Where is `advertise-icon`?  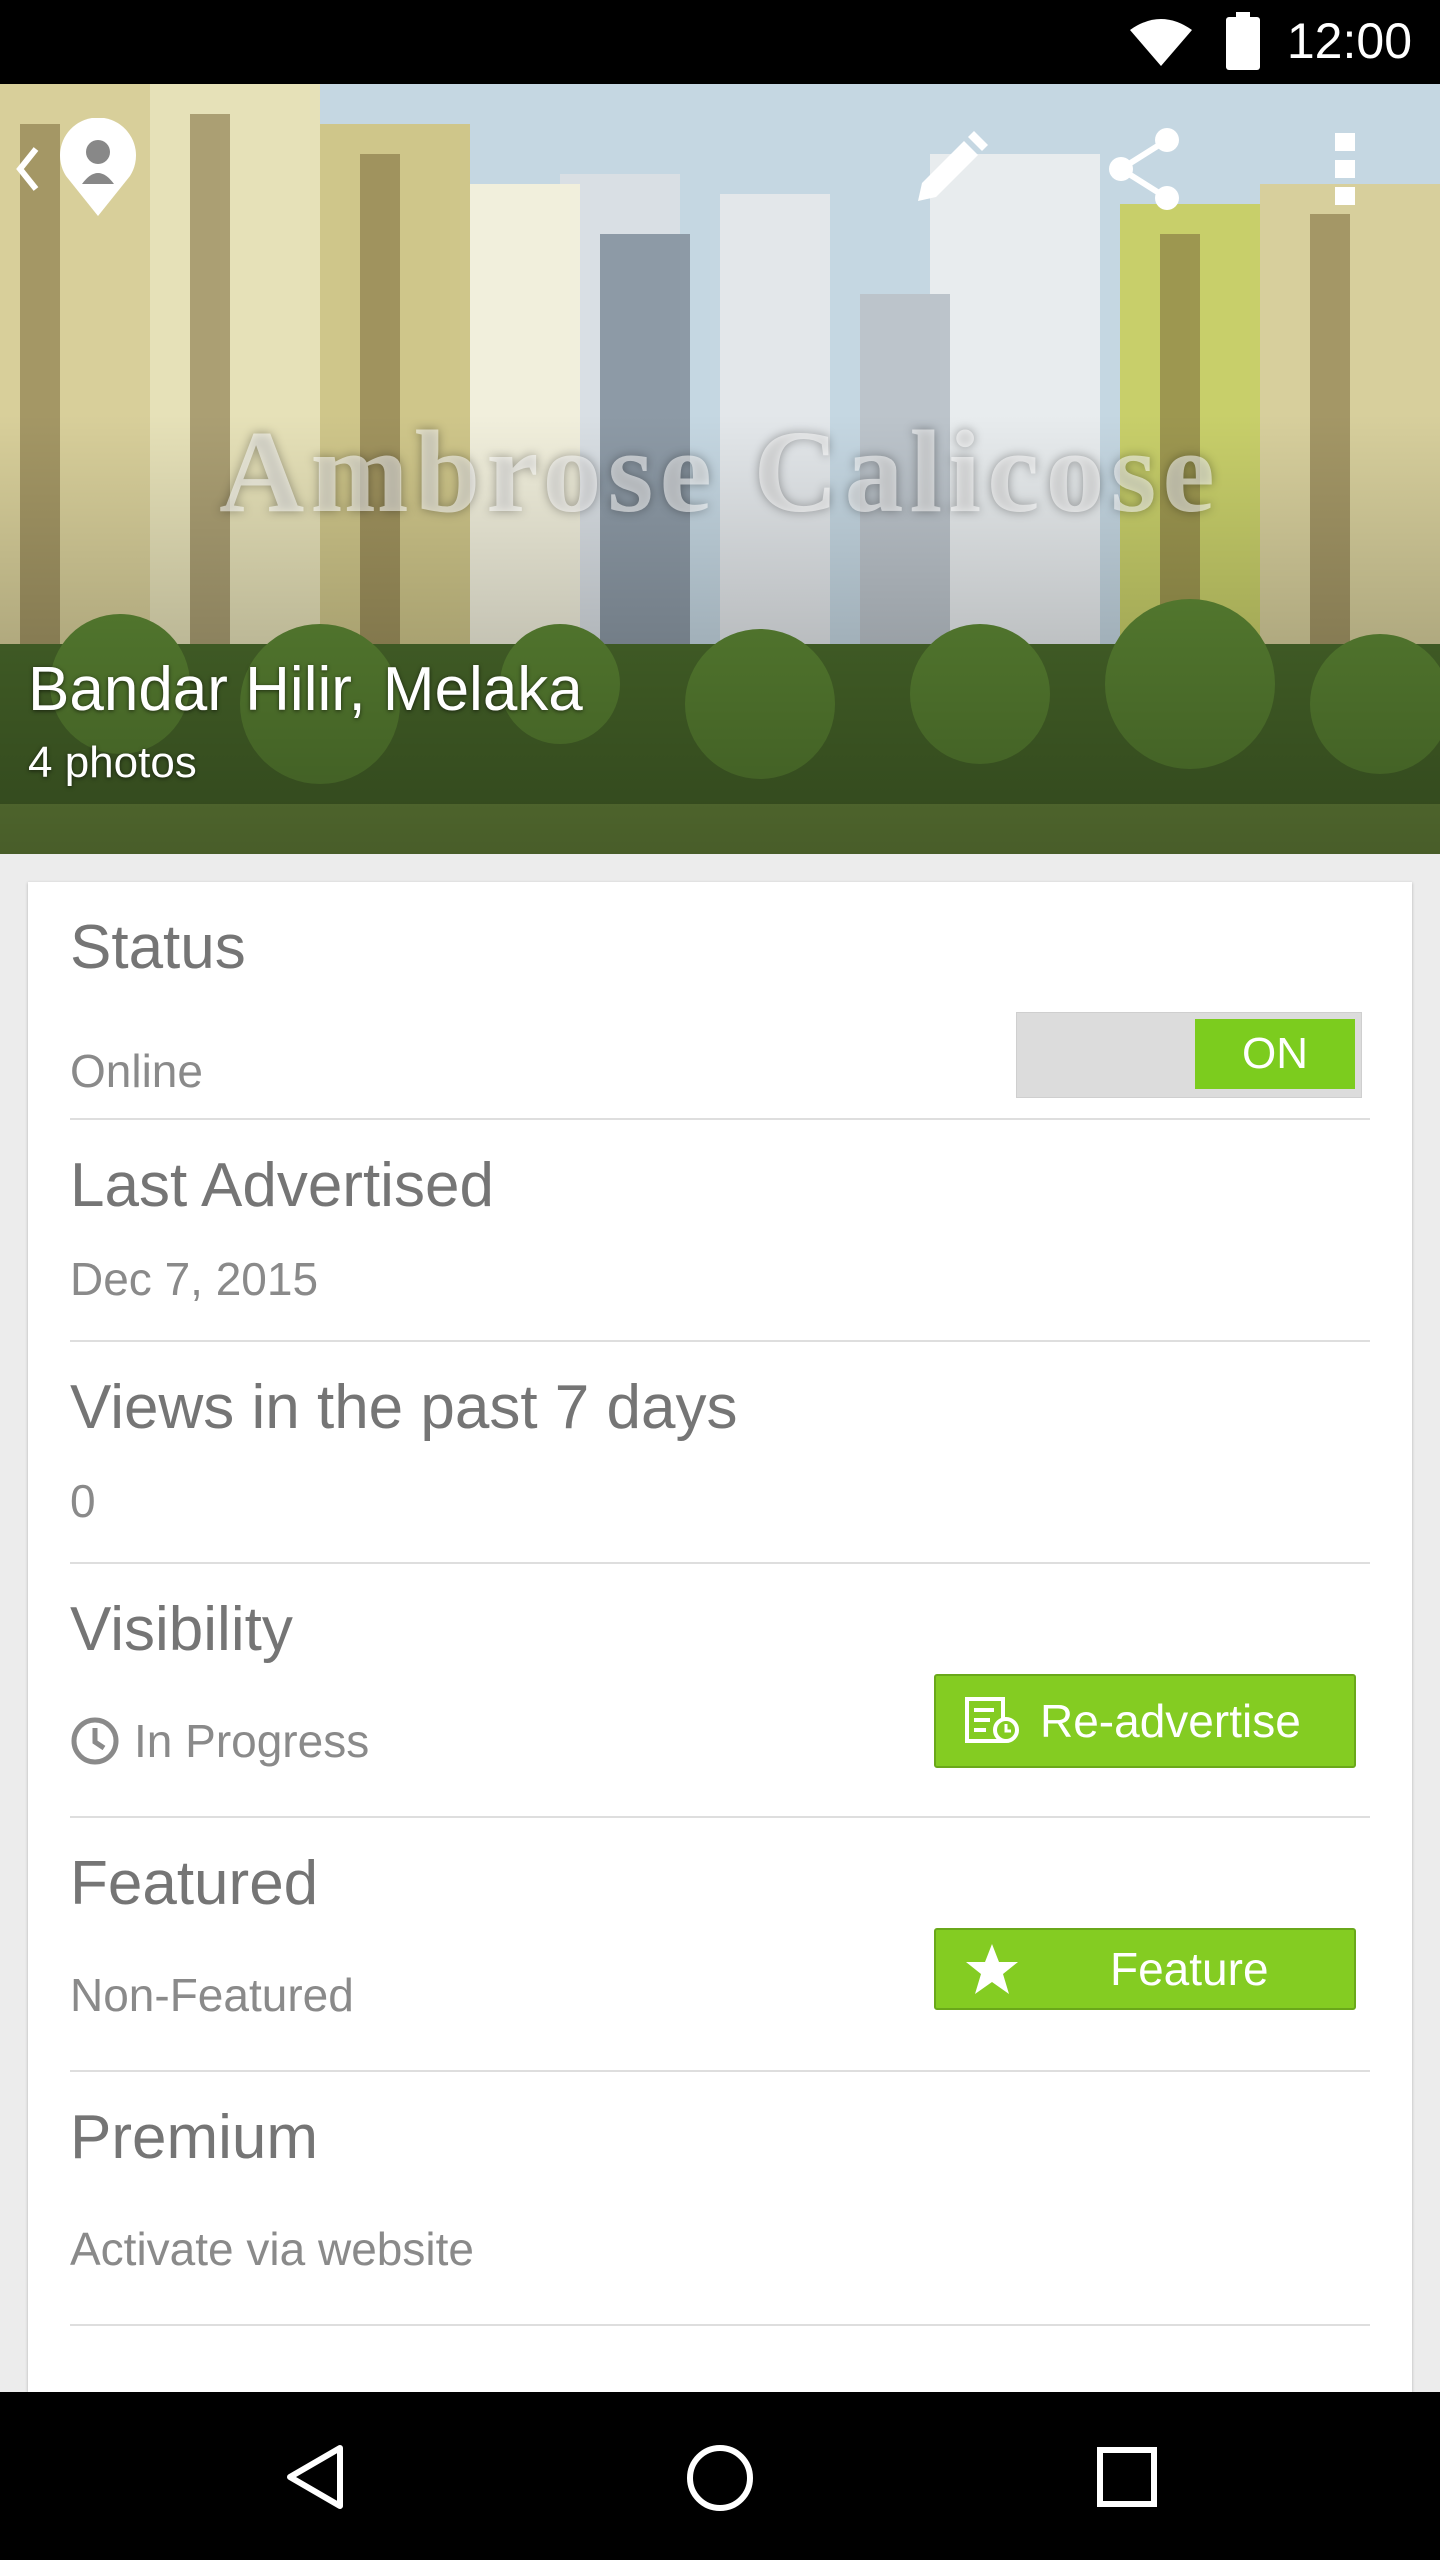 advertise-icon is located at coordinates (992, 1720).